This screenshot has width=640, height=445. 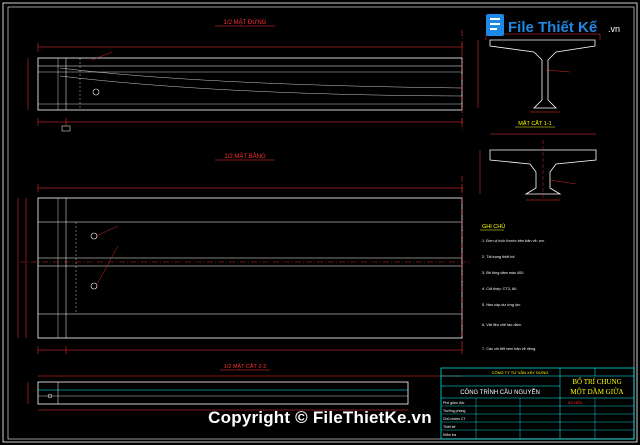 What do you see at coordinates (520, 372) in the screenshot?
I see `tb-company: CÔNG TY TƯ VẤN XÂY DỰNG` at bounding box center [520, 372].